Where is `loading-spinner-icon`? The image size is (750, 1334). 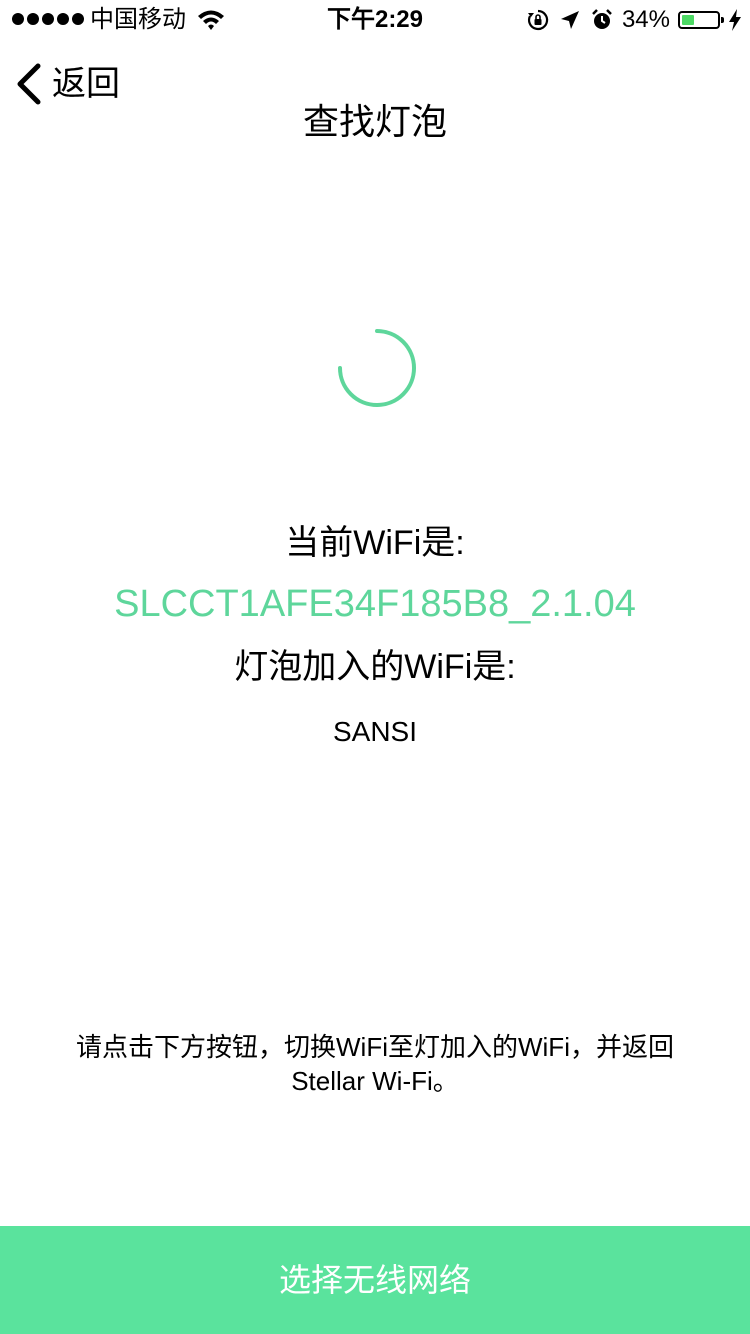
loading-spinner-icon is located at coordinates (377, 368).